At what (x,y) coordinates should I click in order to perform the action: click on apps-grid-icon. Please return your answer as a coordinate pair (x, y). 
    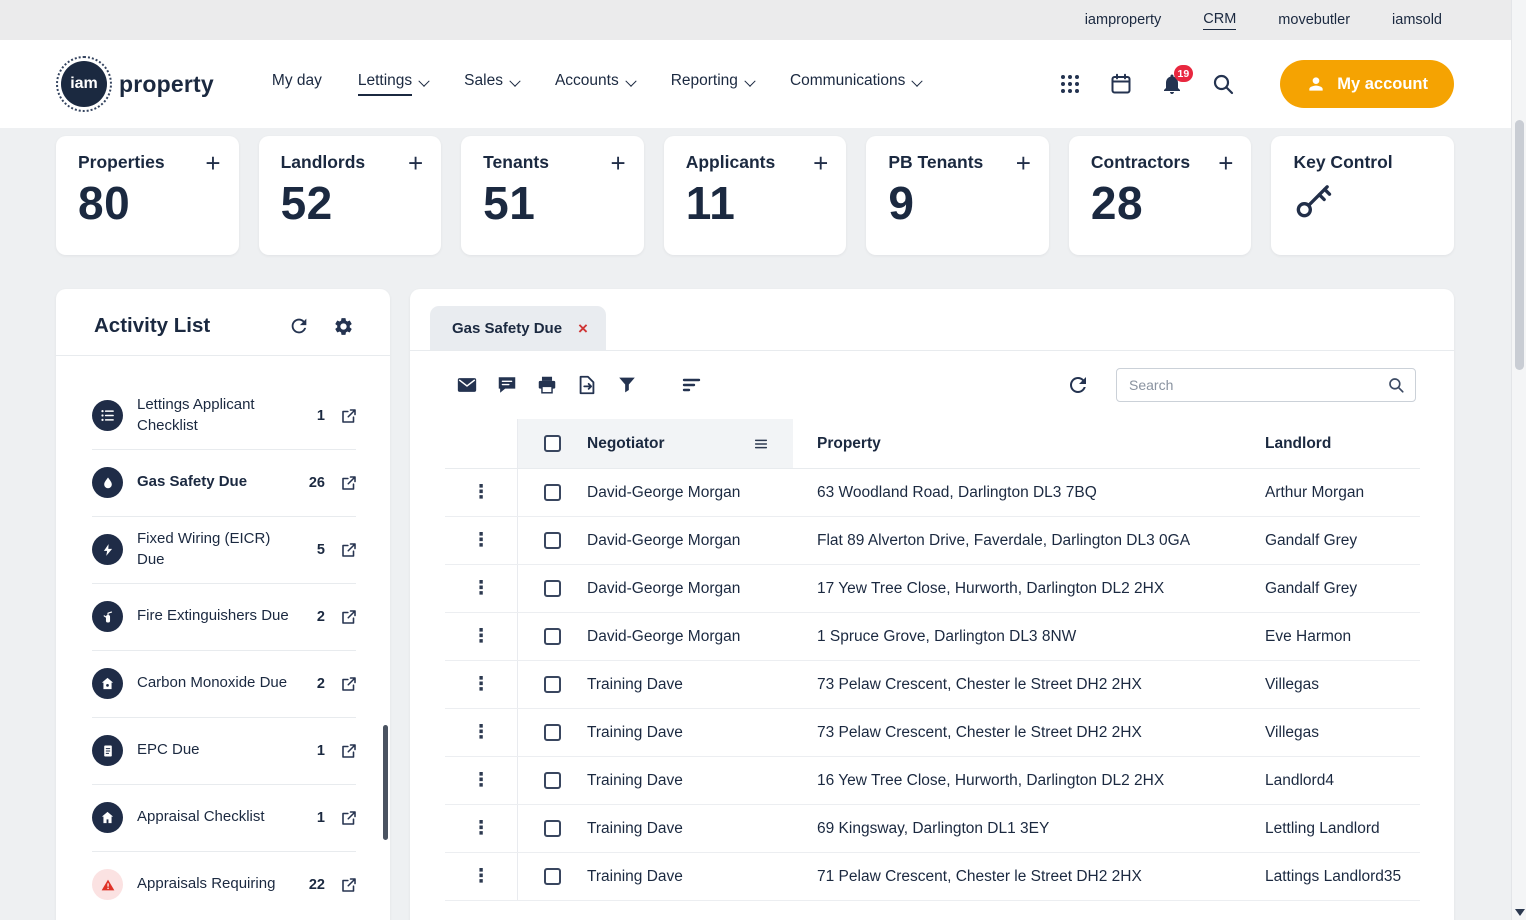
    Looking at the image, I should click on (1070, 84).